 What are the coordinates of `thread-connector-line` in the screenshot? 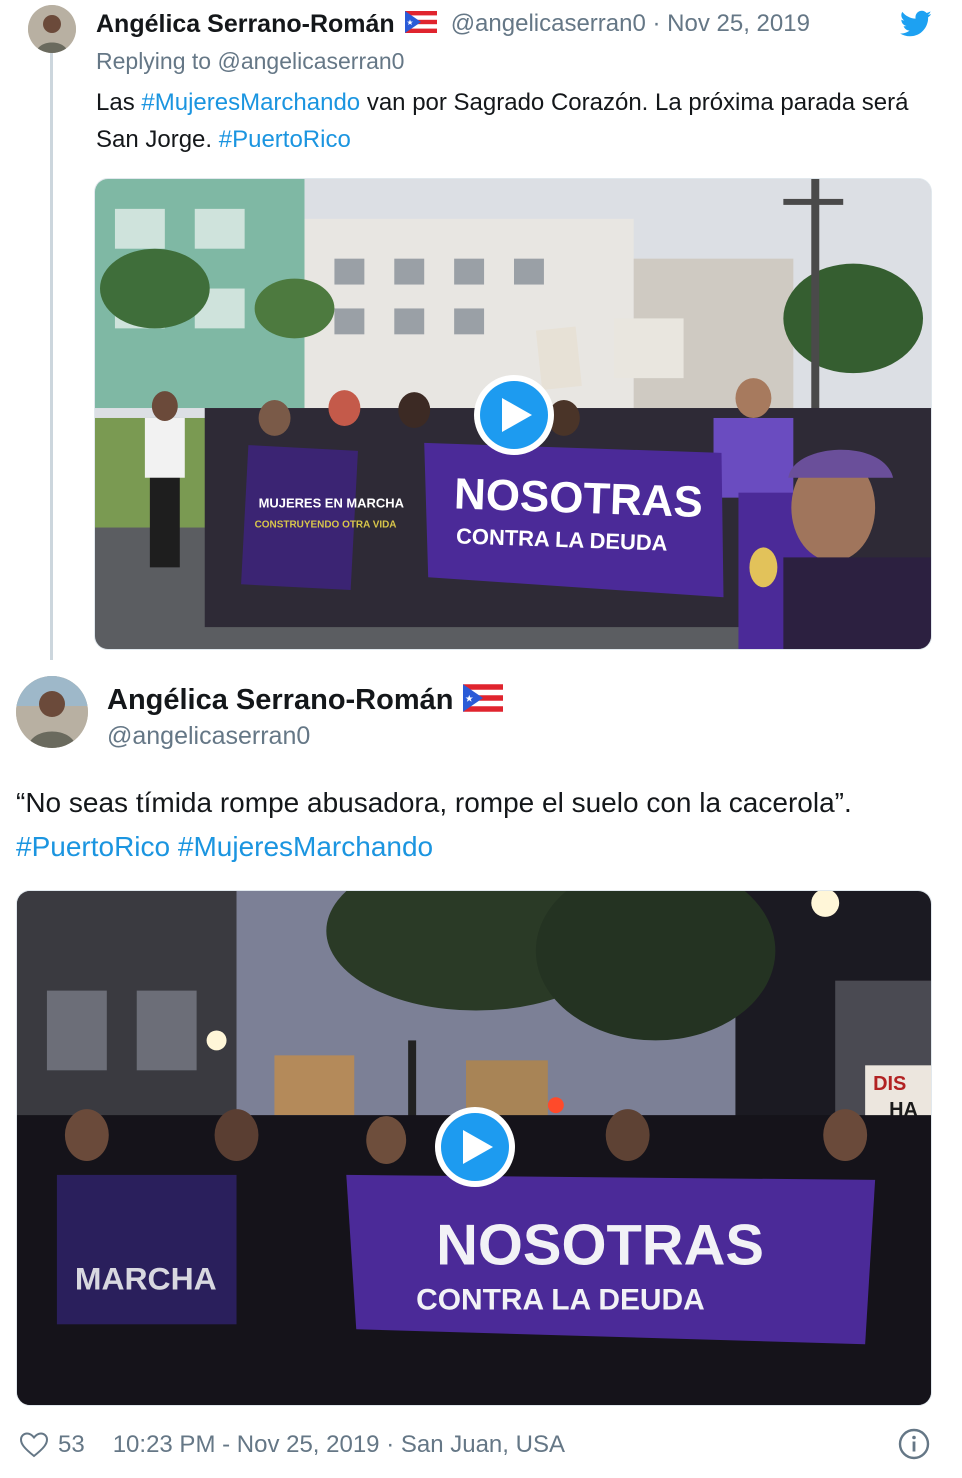 It's located at (51, 356).